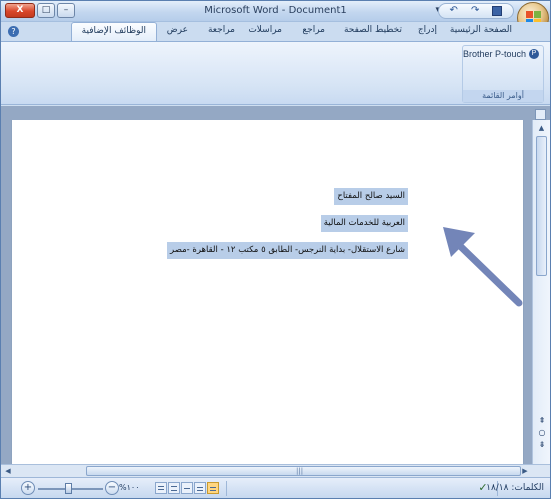 The image size is (551, 499). I want to click on undo-icon: ↶, so click(454, 11).